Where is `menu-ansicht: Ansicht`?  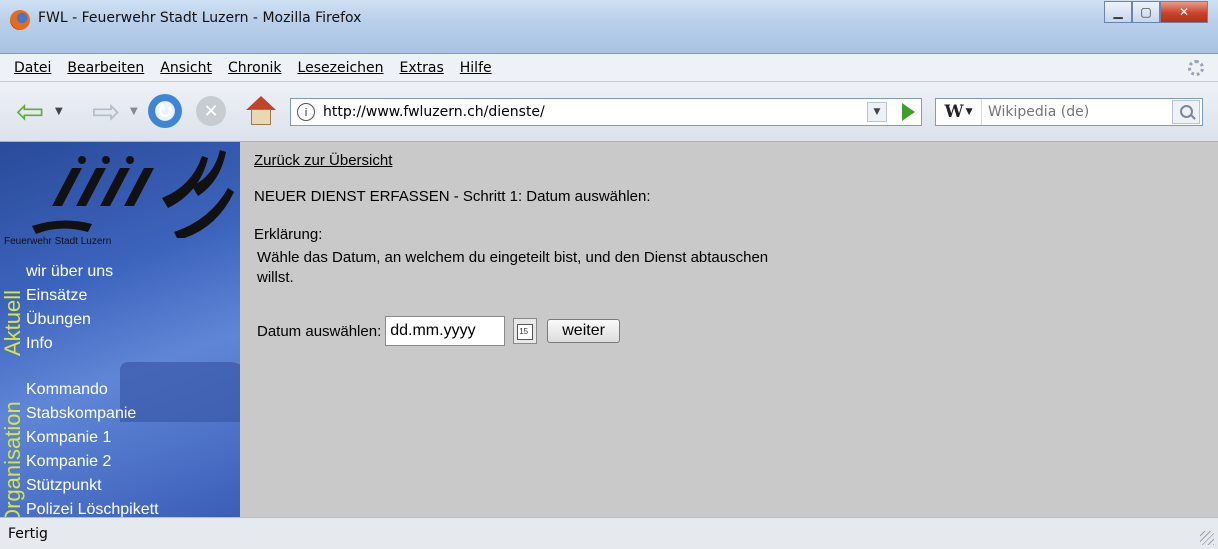 menu-ansicht: Ansicht is located at coordinates (186, 68).